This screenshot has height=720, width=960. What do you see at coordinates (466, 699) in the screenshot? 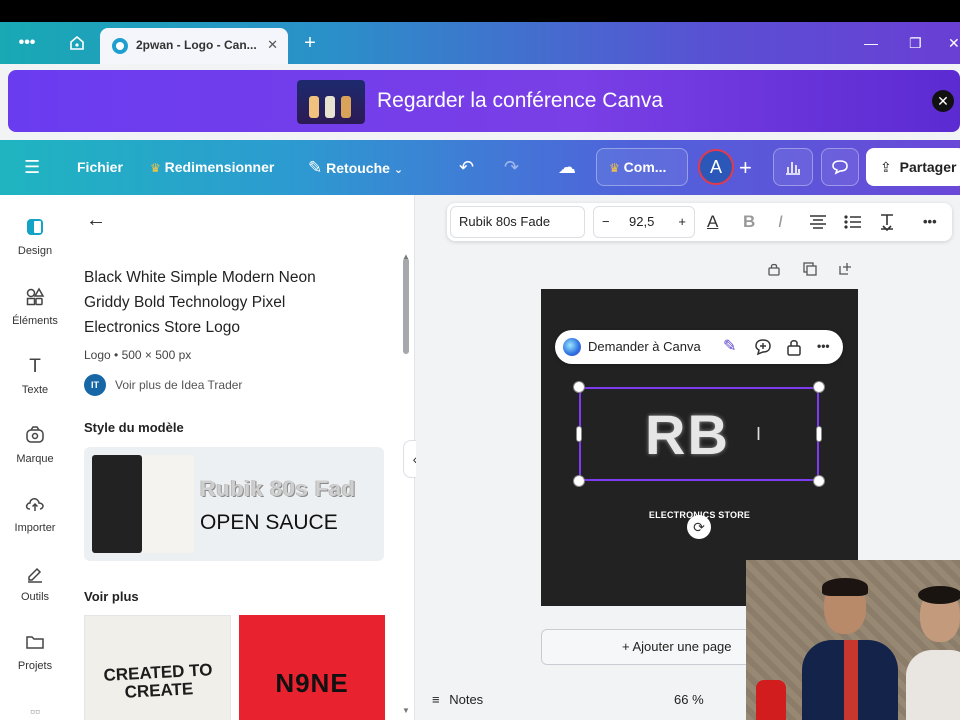
I see `notes-label: Notes` at bounding box center [466, 699].